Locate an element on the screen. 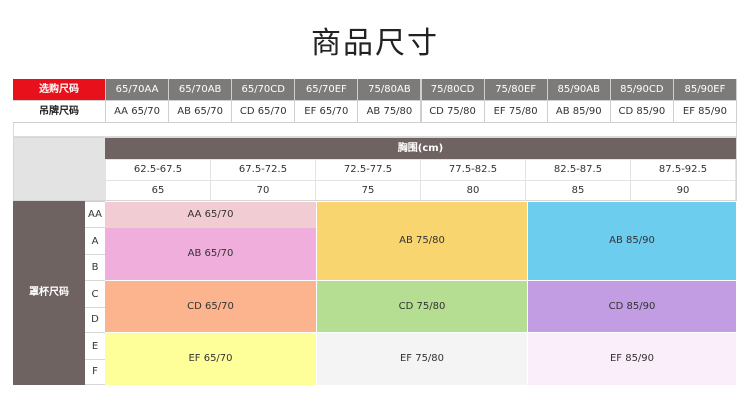 The height and width of the screenshot is (417, 750). tag-size-cell: EF 75/80 is located at coordinates (515, 111).